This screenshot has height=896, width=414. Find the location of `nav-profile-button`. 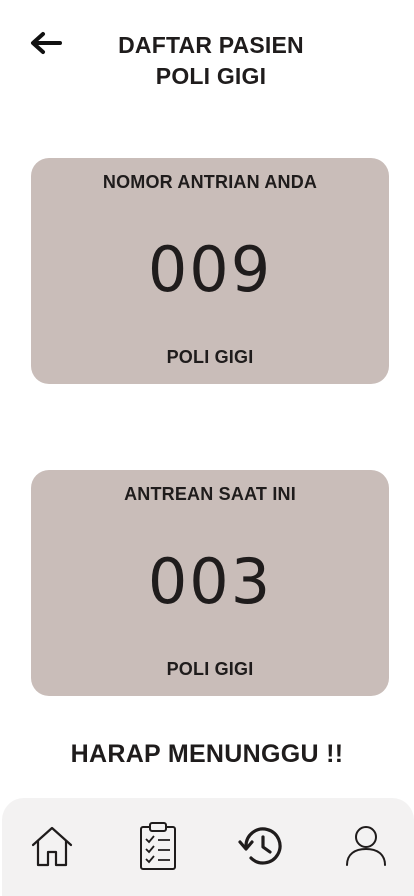

nav-profile-button is located at coordinates (366, 846).